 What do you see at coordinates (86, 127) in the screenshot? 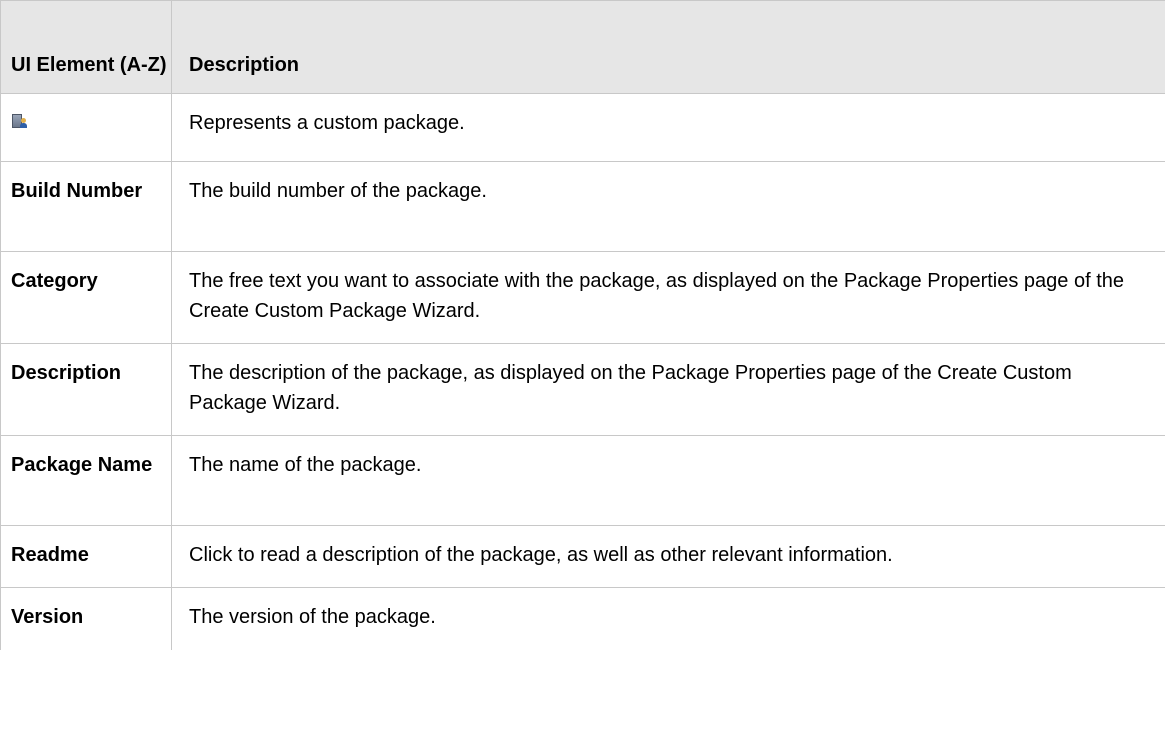
I see `row-element-cell` at bounding box center [86, 127].